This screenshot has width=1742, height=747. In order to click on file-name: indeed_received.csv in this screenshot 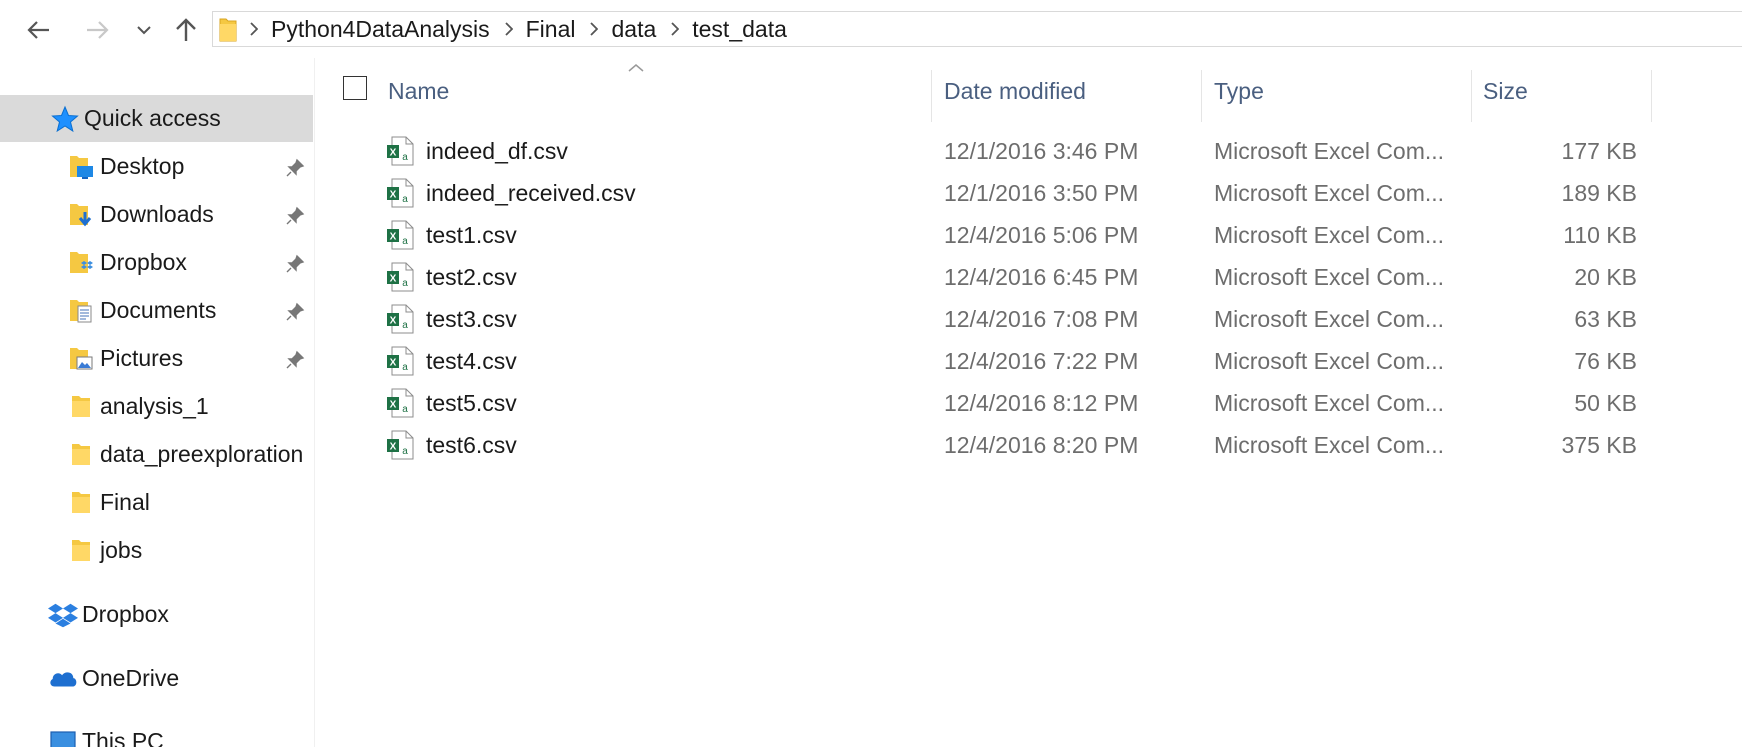, I will do `click(531, 193)`.